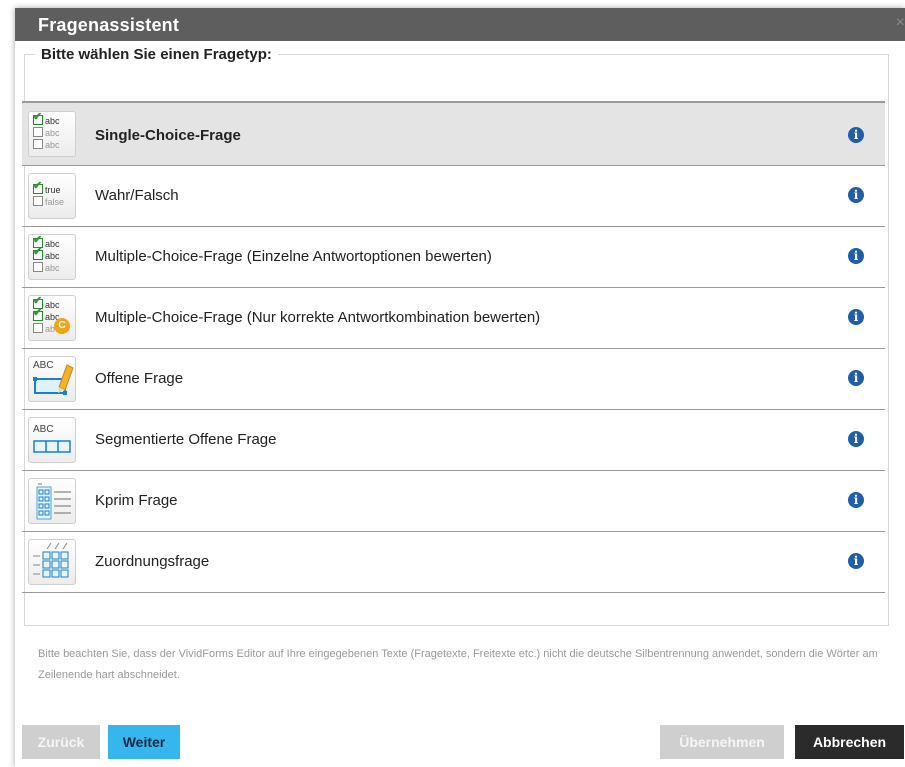 Image resolution: width=905 pixels, height=767 pixels. What do you see at coordinates (53, 190) in the screenshot?
I see `icon-true-text: true` at bounding box center [53, 190].